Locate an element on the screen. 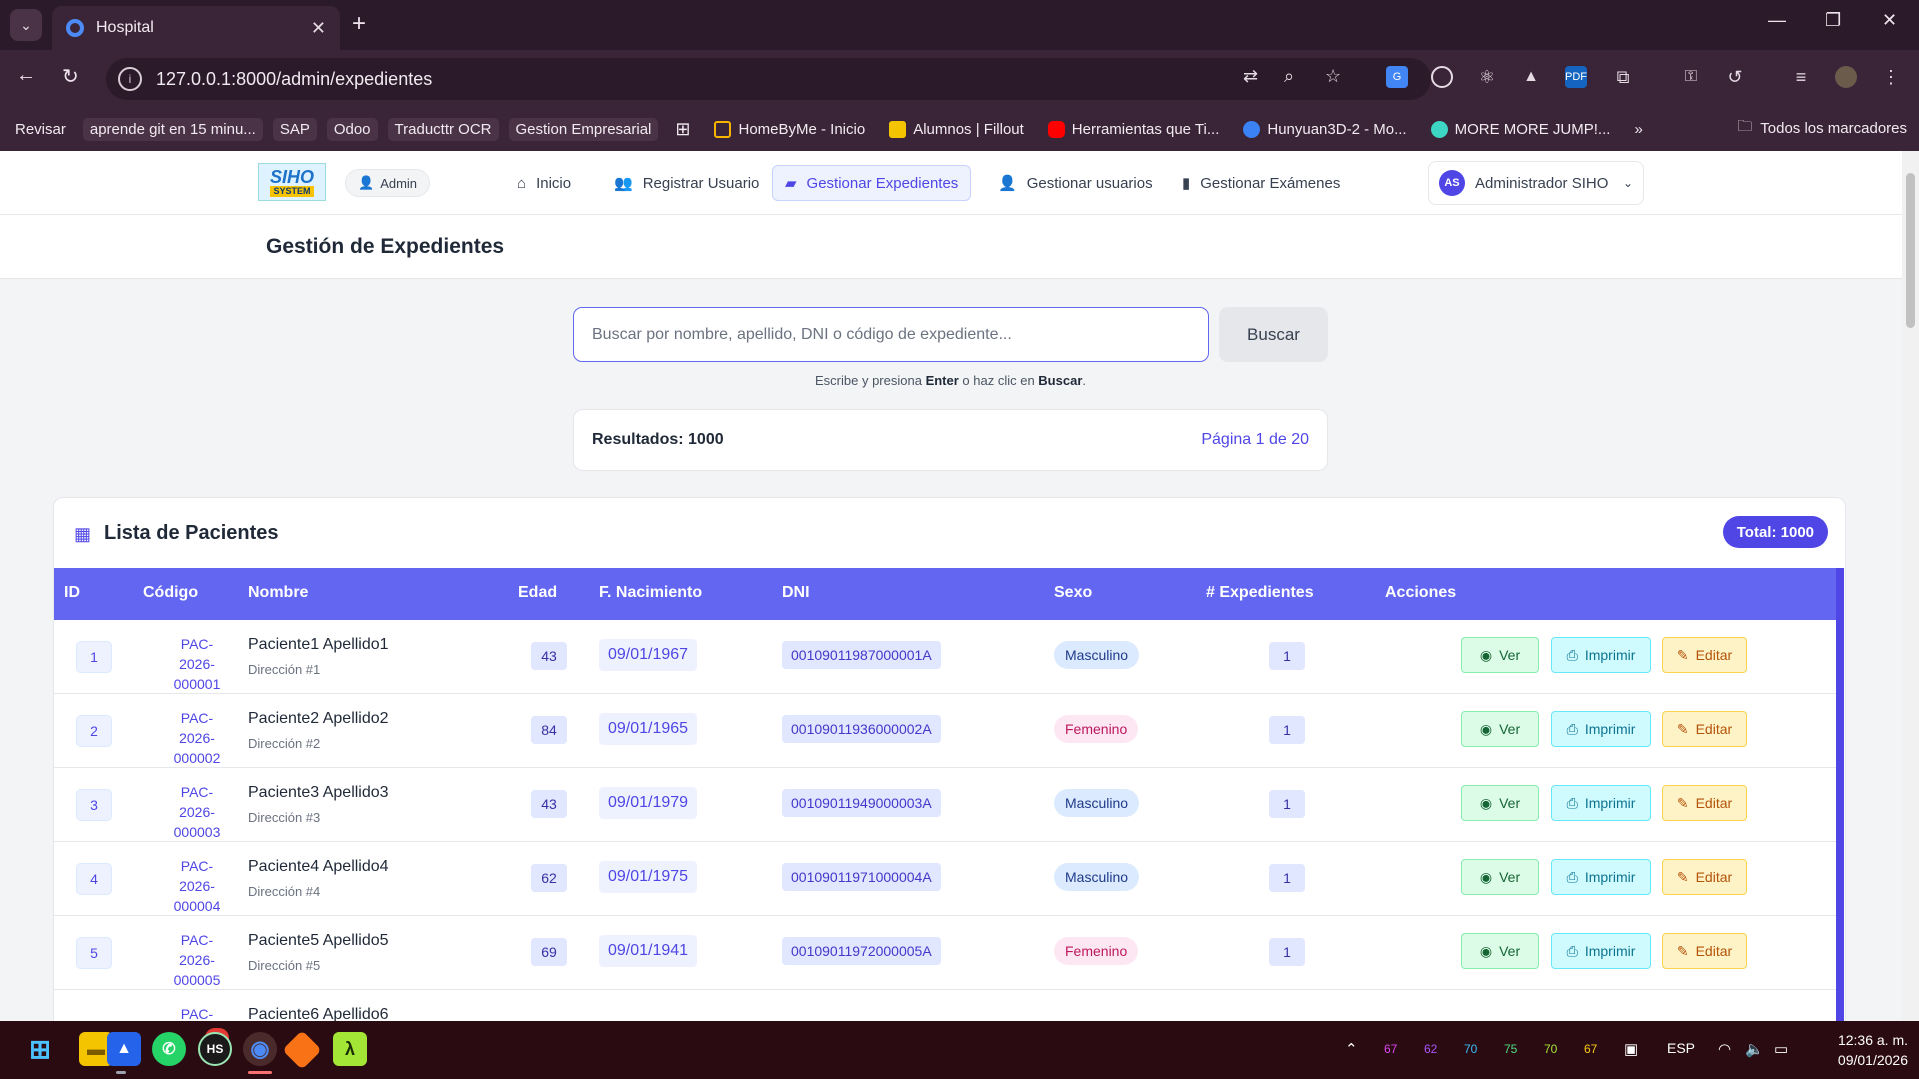 The height and width of the screenshot is (1079, 1919). windows-start-icon: ⊞ is located at coordinates (40, 1049).